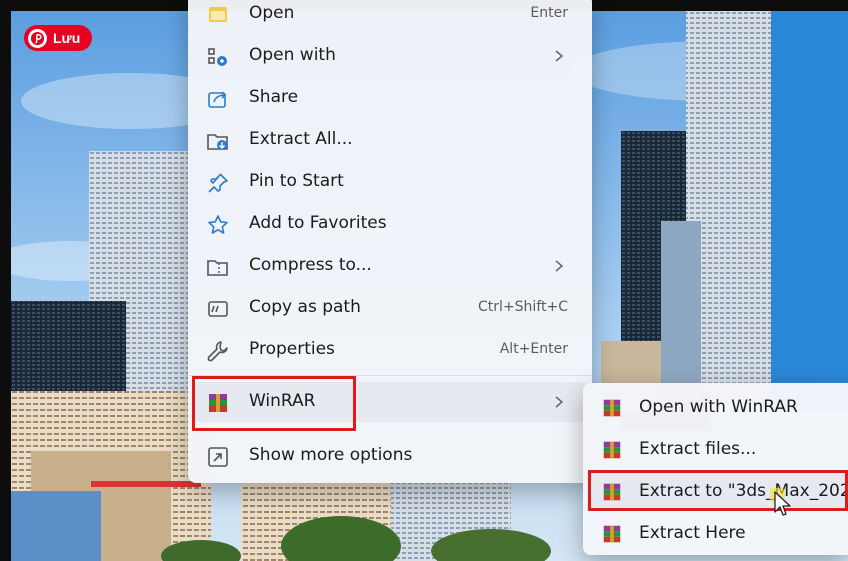 The width and height of the screenshot is (848, 561). What do you see at coordinates (272, 13) in the screenshot?
I see `menu-item-label: Open` at bounding box center [272, 13].